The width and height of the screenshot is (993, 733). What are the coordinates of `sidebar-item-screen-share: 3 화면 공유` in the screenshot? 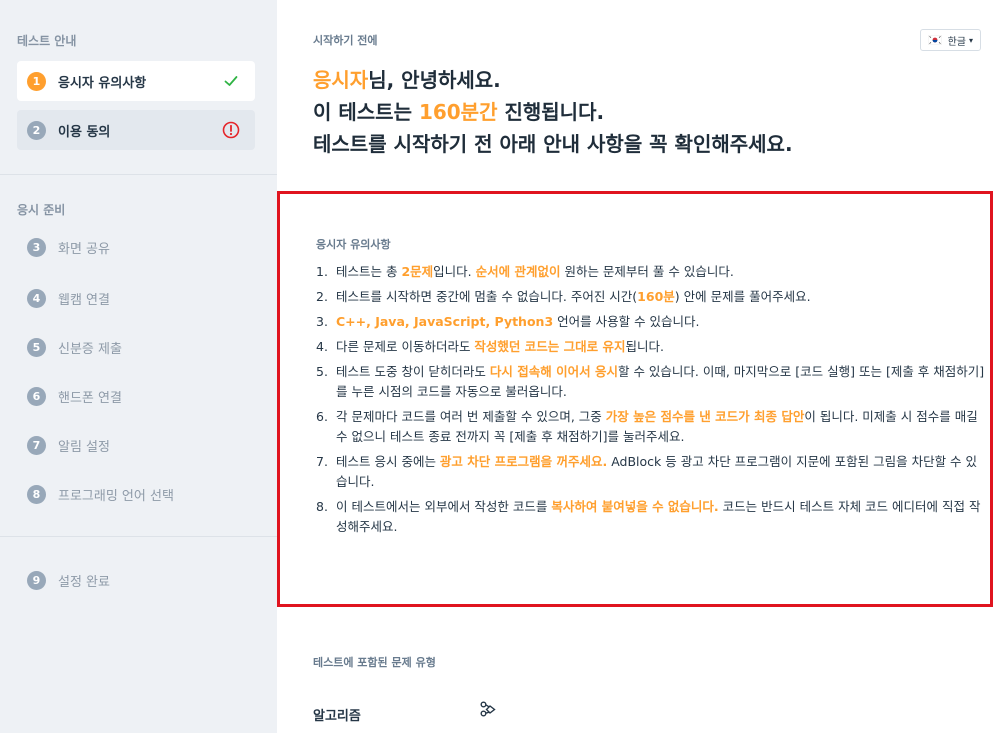 It's located at (68, 247).